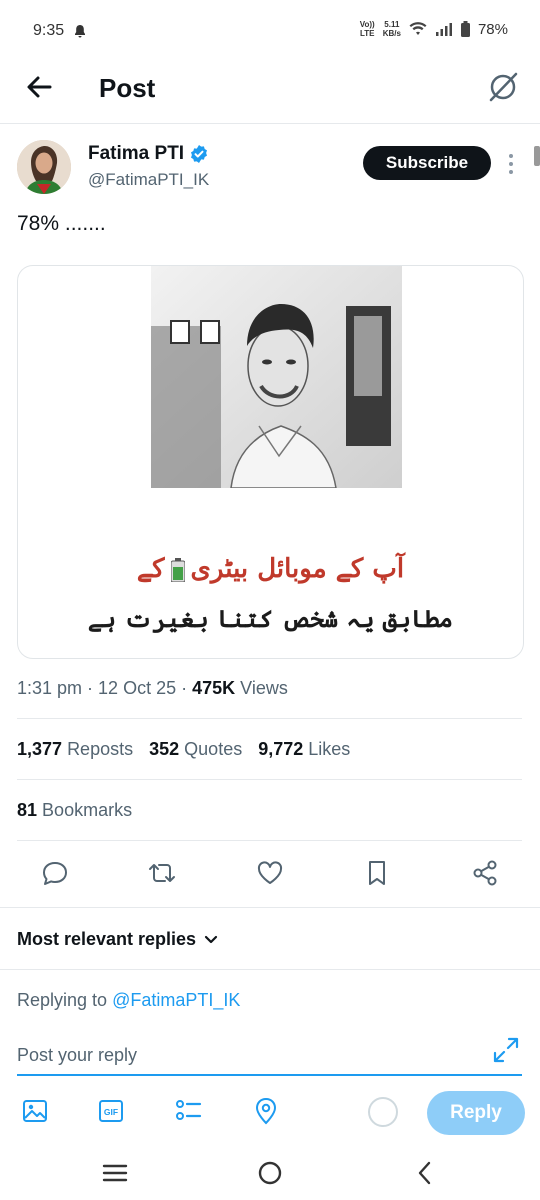 This screenshot has width=540, height=1200. I want to click on post-timestamp: 1:31 pm · 12 Oct 25 · 475K Views, so click(152, 688).